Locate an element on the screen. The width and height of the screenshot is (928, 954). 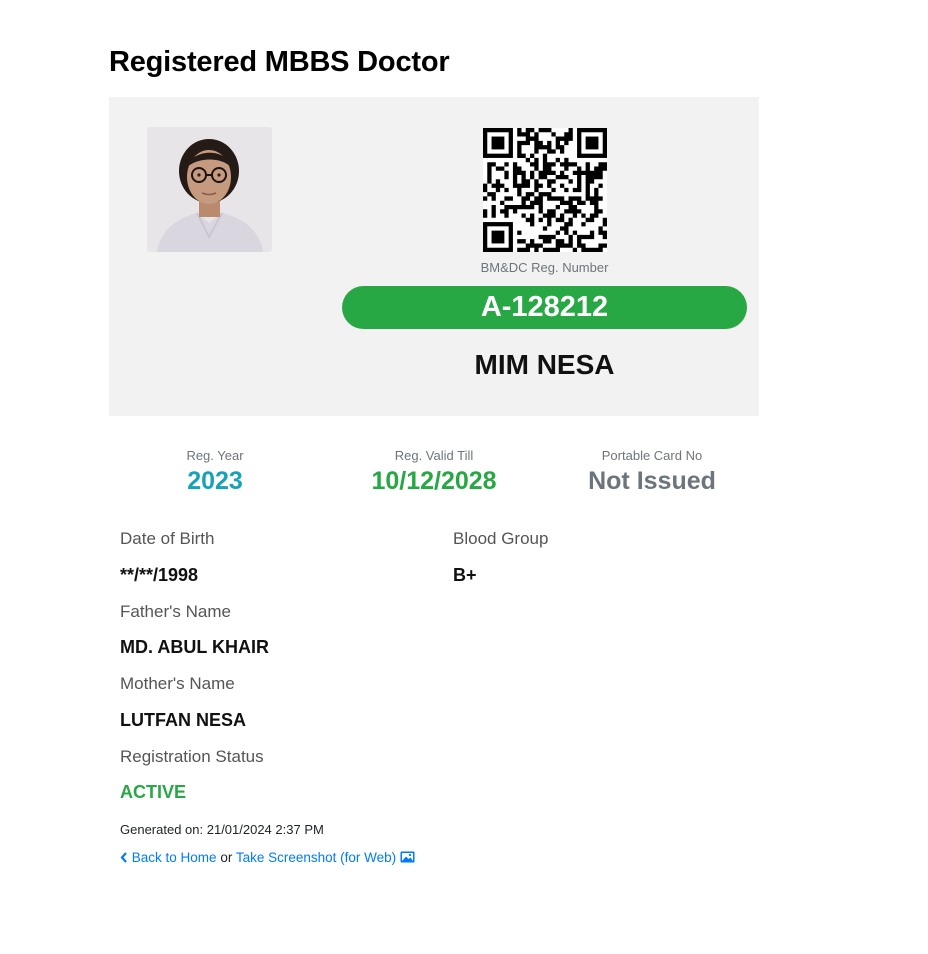
or-text: or is located at coordinates (226, 857).